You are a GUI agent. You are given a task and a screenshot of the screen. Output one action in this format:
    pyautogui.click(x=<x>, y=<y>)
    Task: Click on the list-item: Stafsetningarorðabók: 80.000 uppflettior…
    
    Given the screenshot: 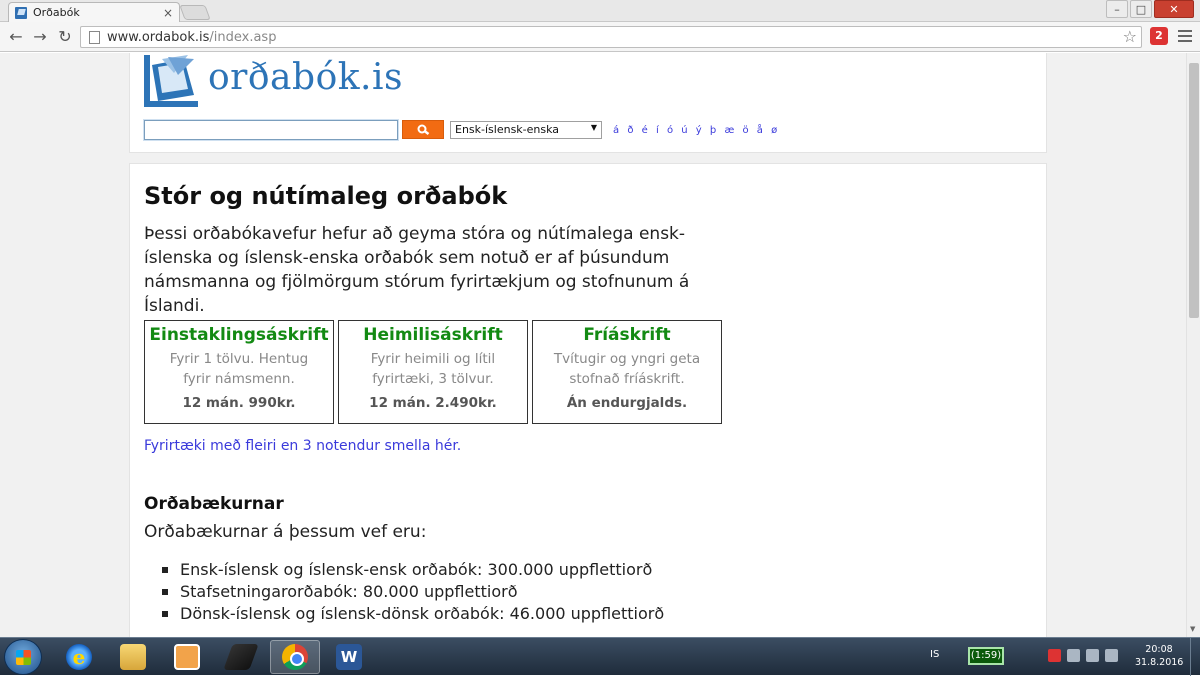 What is the action you would take?
    pyautogui.click(x=413, y=592)
    